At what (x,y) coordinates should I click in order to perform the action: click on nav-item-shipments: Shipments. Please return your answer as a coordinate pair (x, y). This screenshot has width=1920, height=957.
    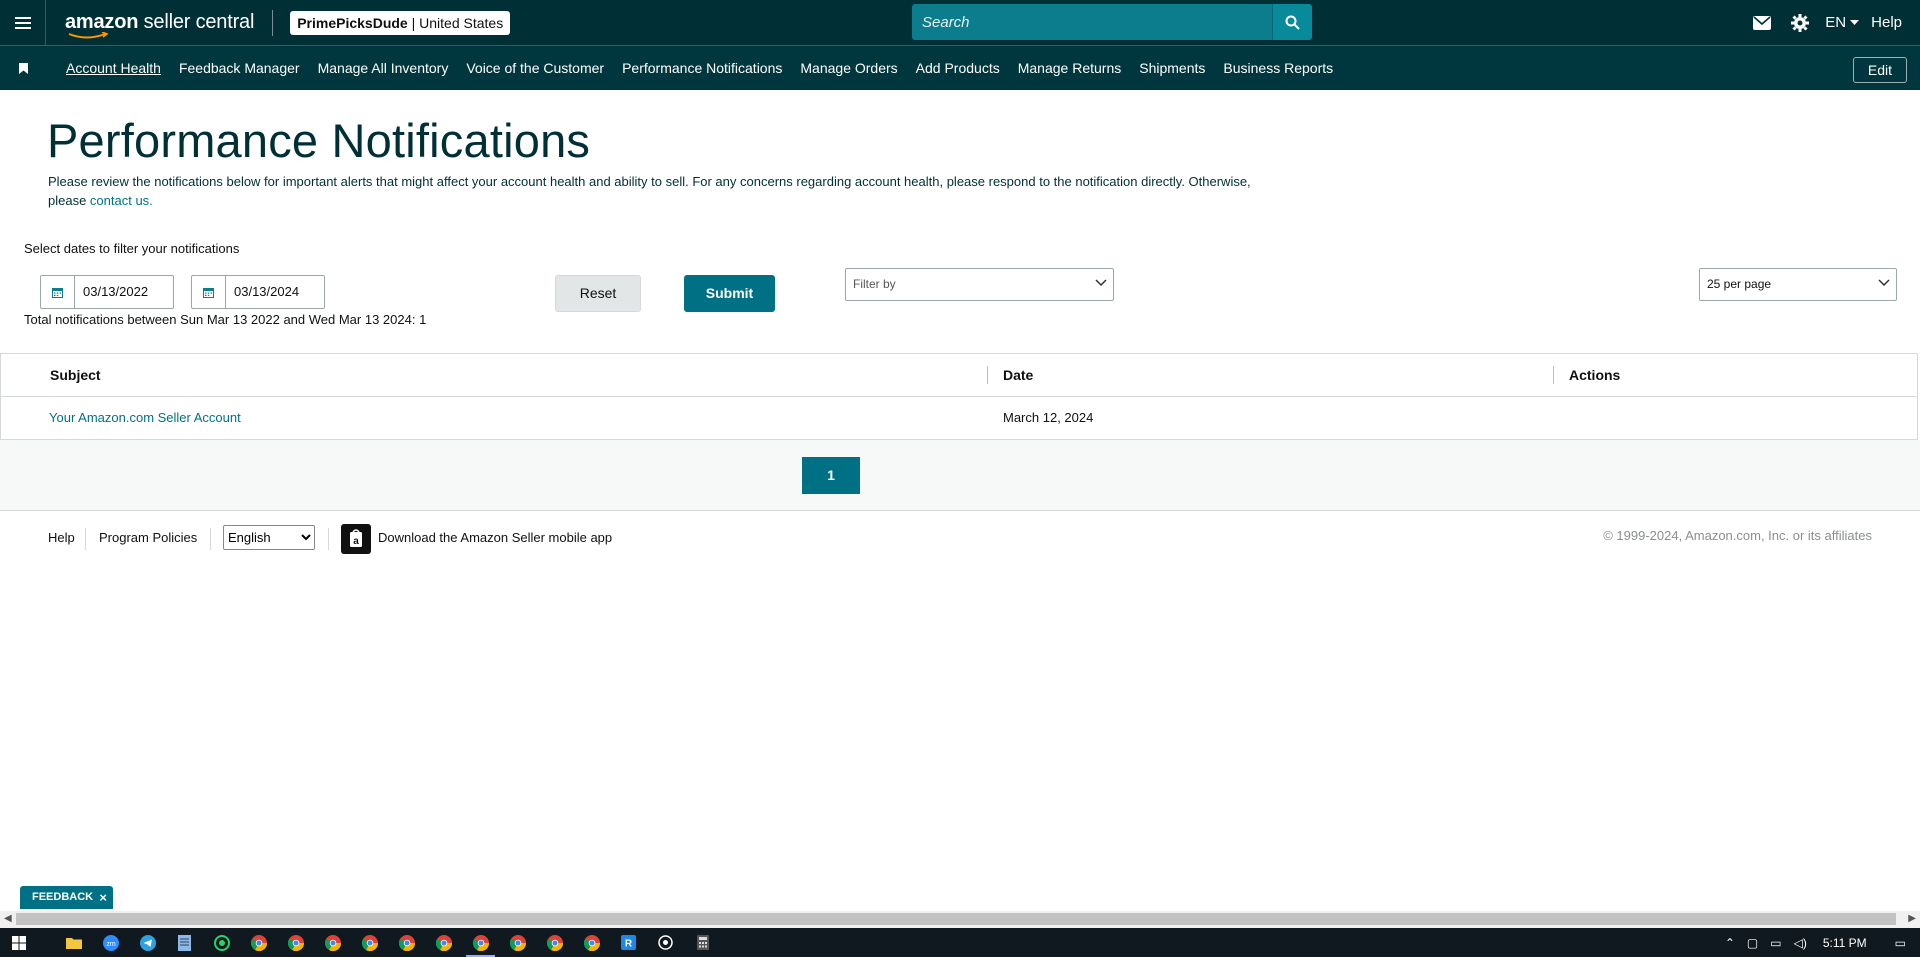
    Looking at the image, I should click on (1172, 68).